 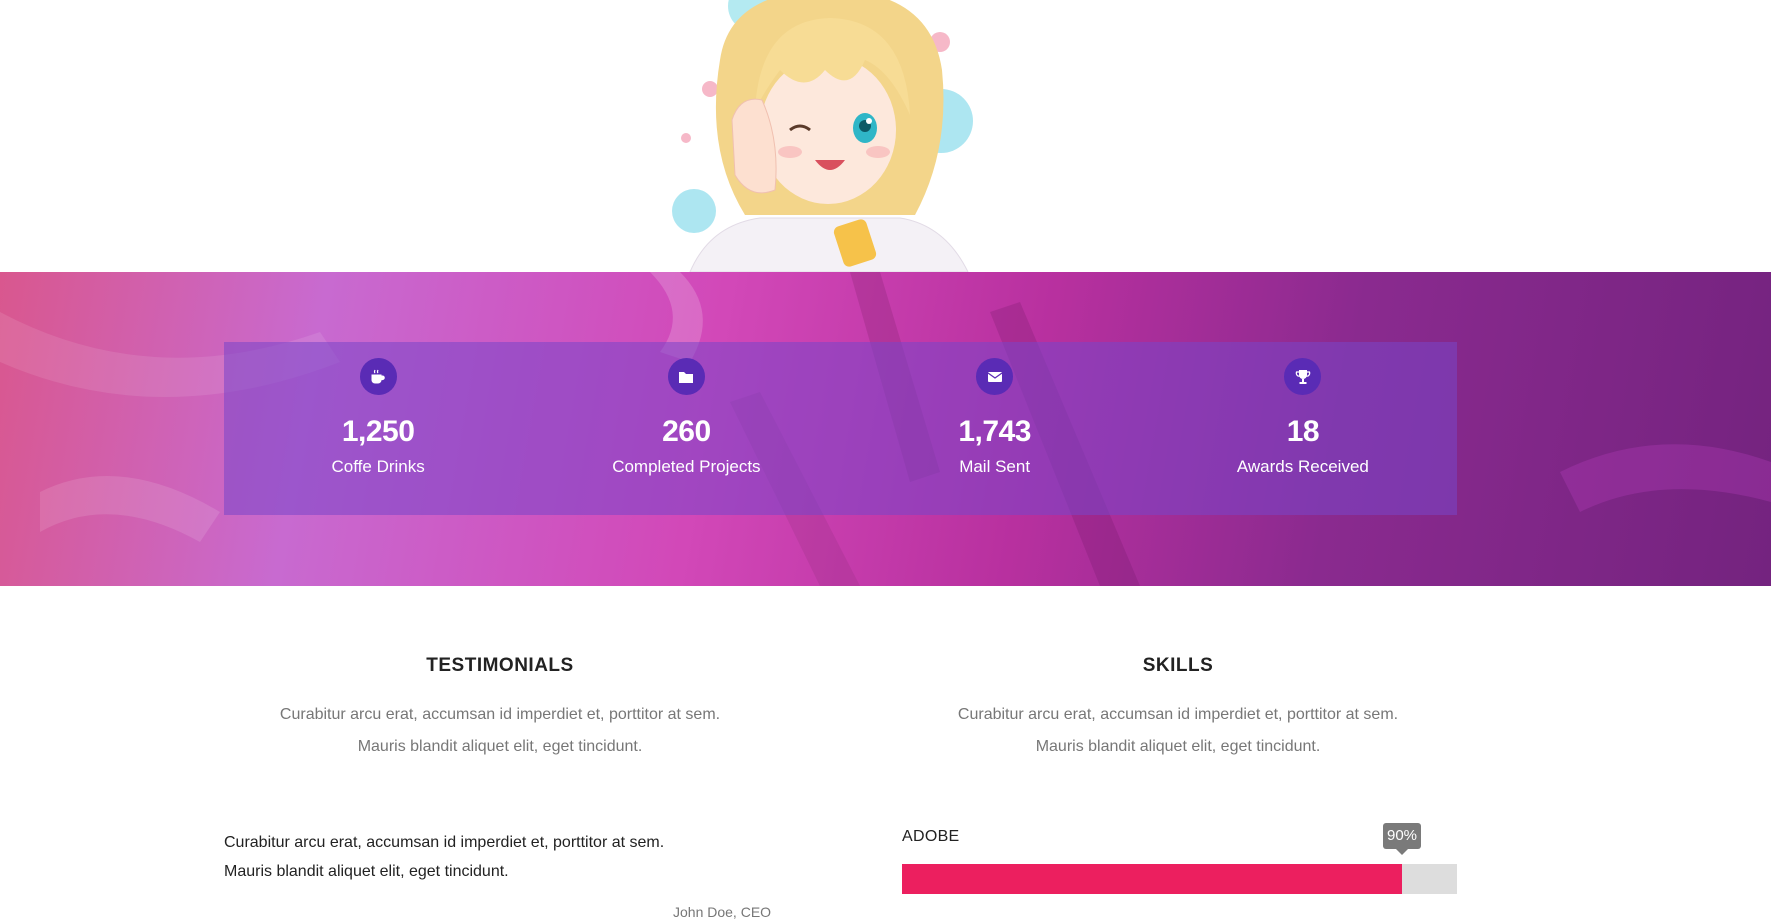 I want to click on stat-value: 1,743, so click(x=994, y=431).